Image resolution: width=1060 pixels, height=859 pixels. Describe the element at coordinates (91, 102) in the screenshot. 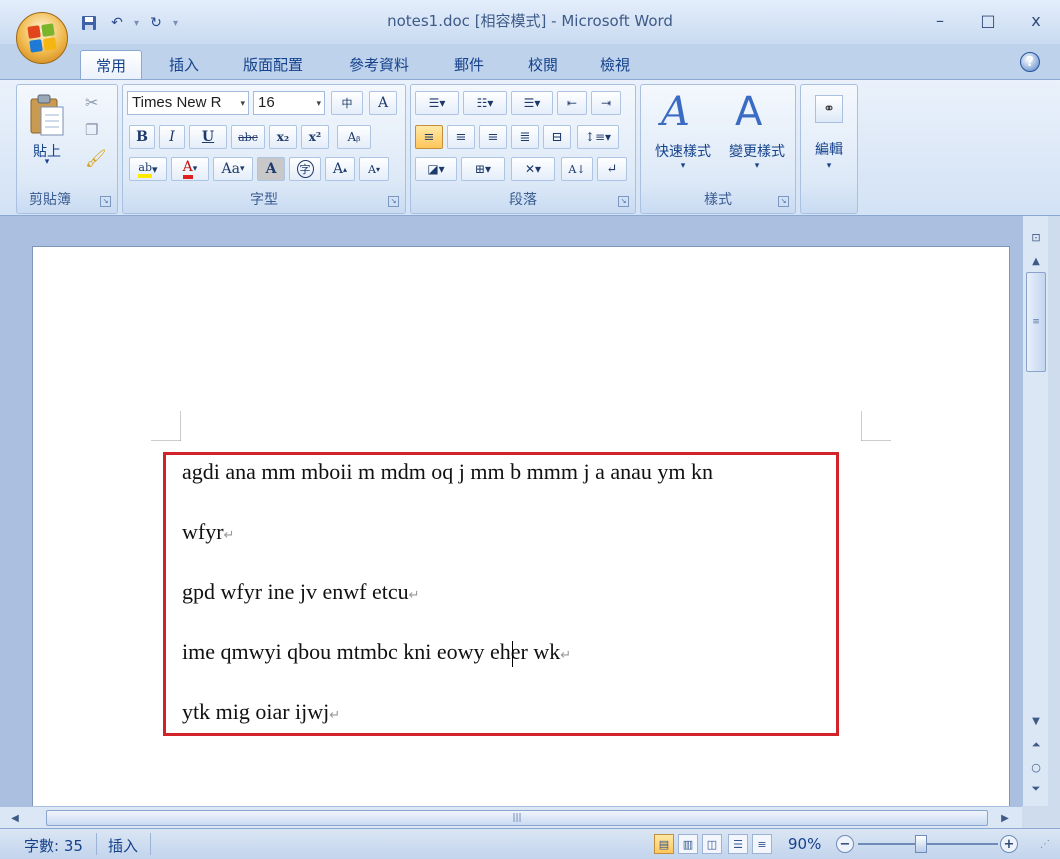

I see `cut-icon: ✂` at that location.